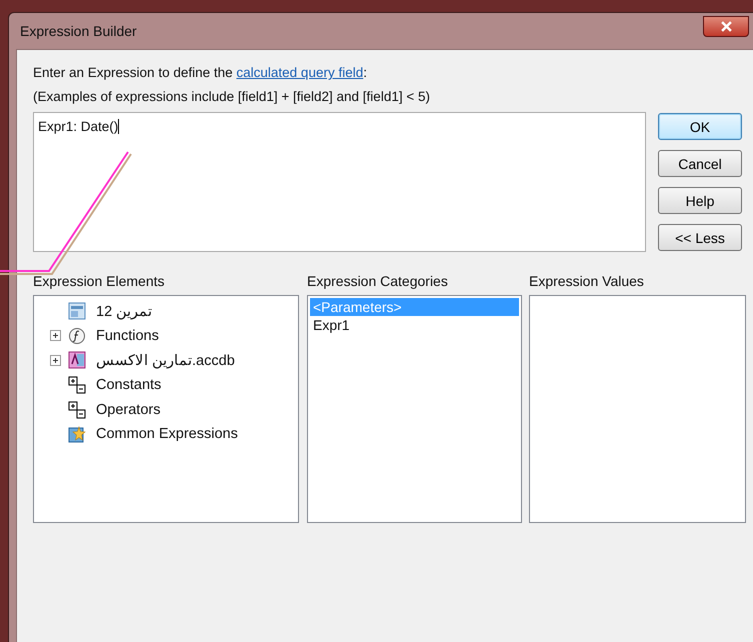  I want to click on tree-item: تمرين 12, so click(124, 311).